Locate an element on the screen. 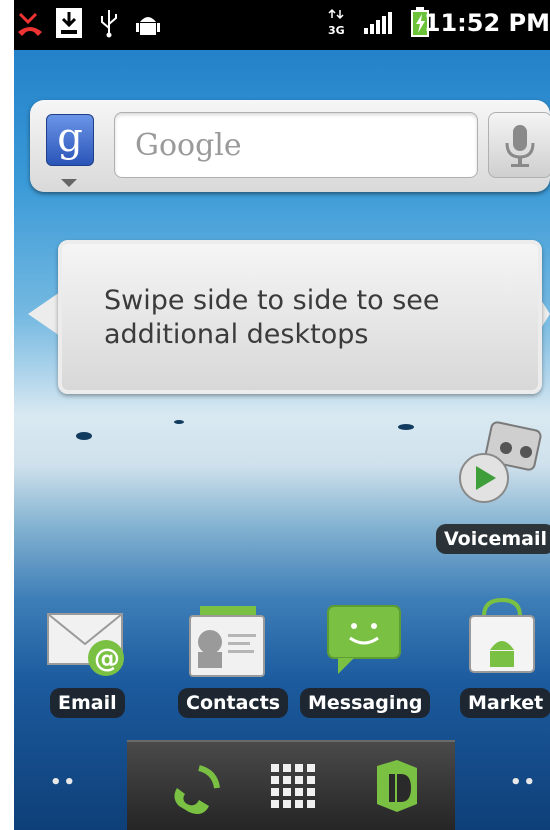  app-messaging: Messaging is located at coordinates (365, 662).